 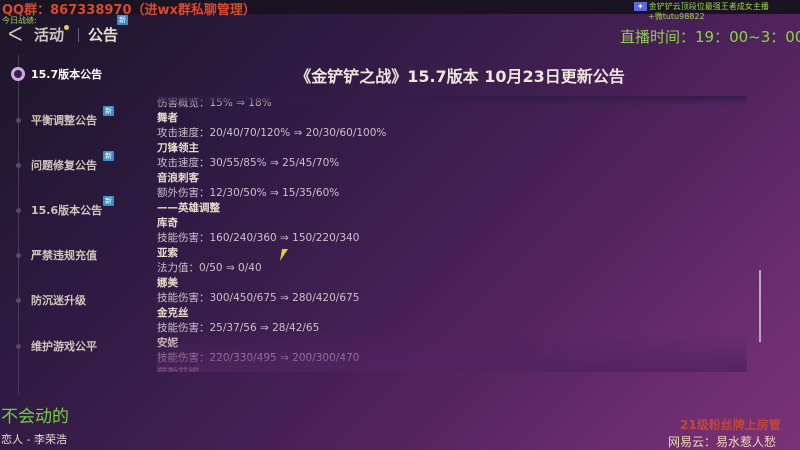 I want to click on article-heading: 库奇, so click(x=167, y=223).